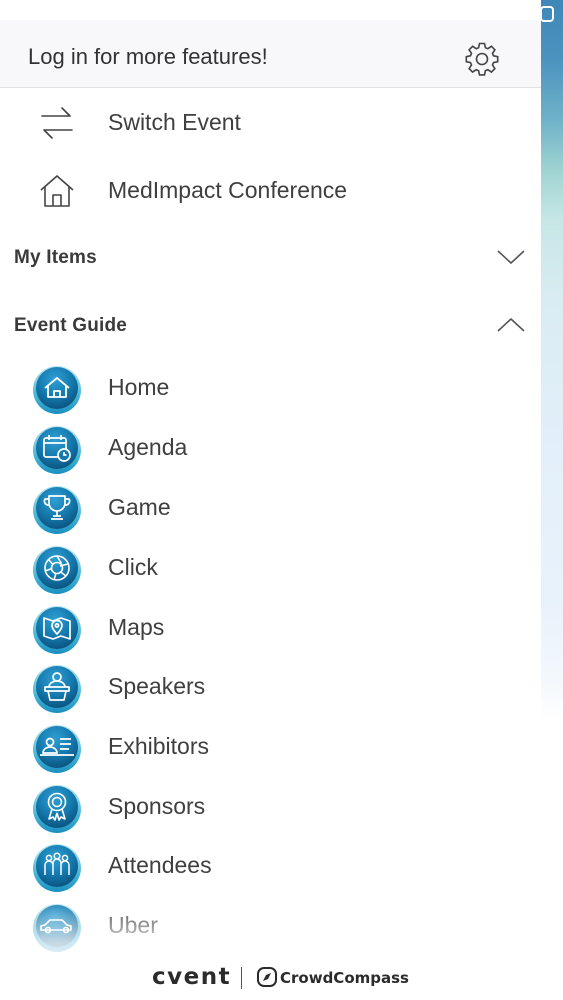 Image resolution: width=563 pixels, height=1000 pixels. Describe the element at coordinates (57, 191) in the screenshot. I see `home-outline-icon` at that location.